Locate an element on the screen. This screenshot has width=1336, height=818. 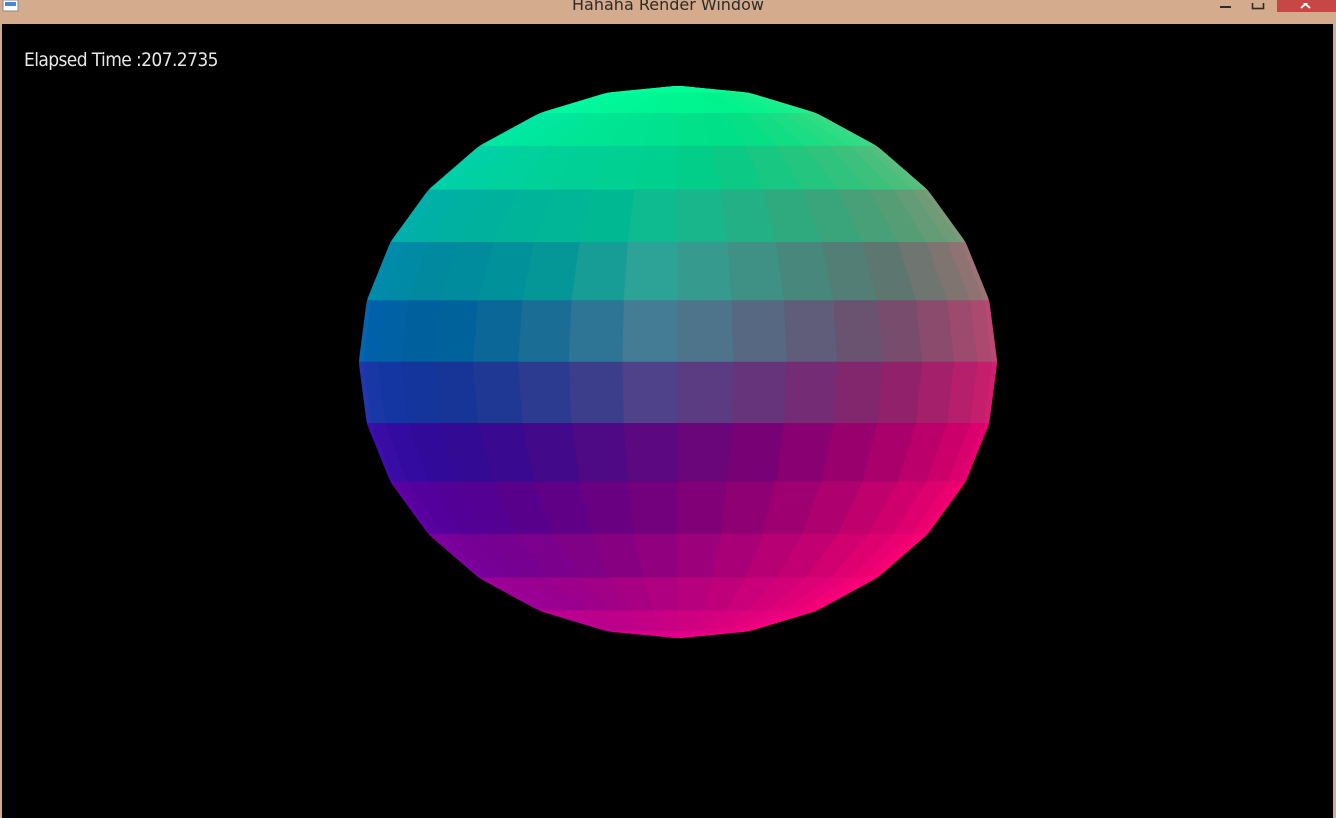
maximize-button is located at coordinates (1257, 6).